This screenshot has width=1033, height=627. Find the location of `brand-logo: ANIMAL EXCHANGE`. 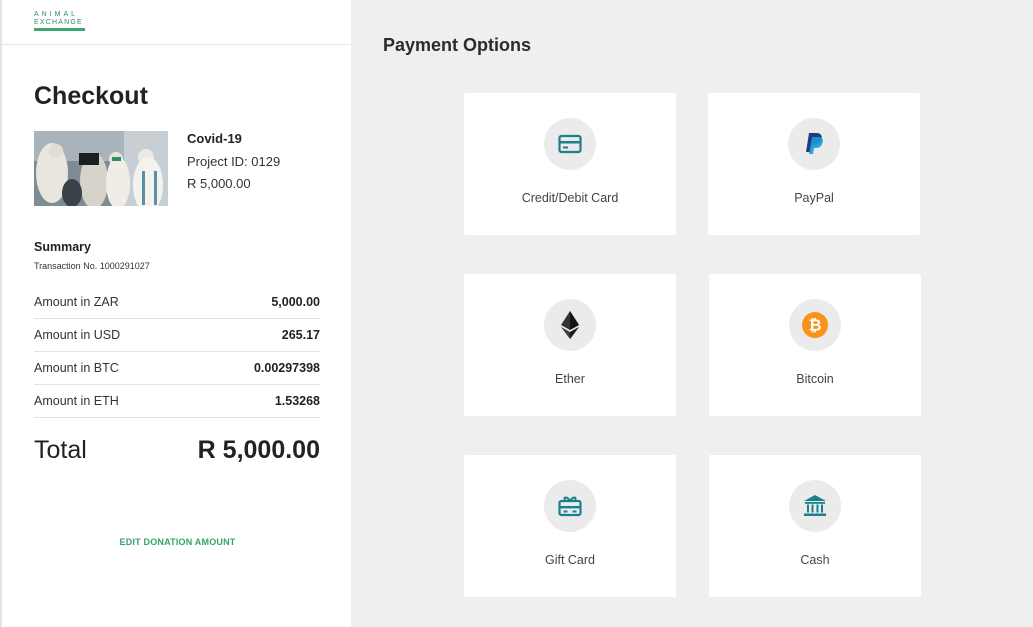

brand-logo: ANIMAL EXCHANGE is located at coordinates (60, 22).